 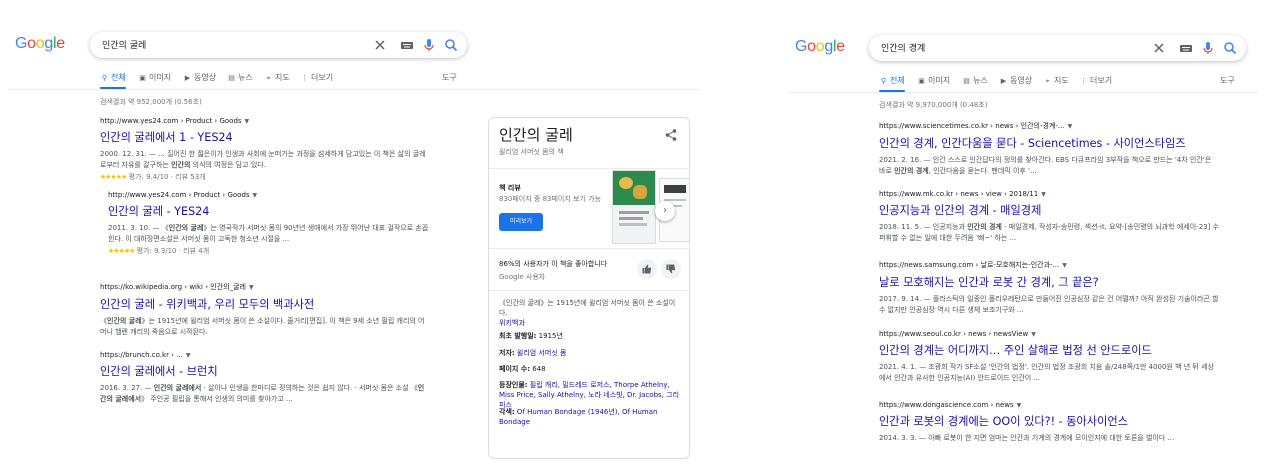 What do you see at coordinates (269, 211) in the screenshot?
I see `result-title: 인간의 굴레 - YES24` at bounding box center [269, 211].